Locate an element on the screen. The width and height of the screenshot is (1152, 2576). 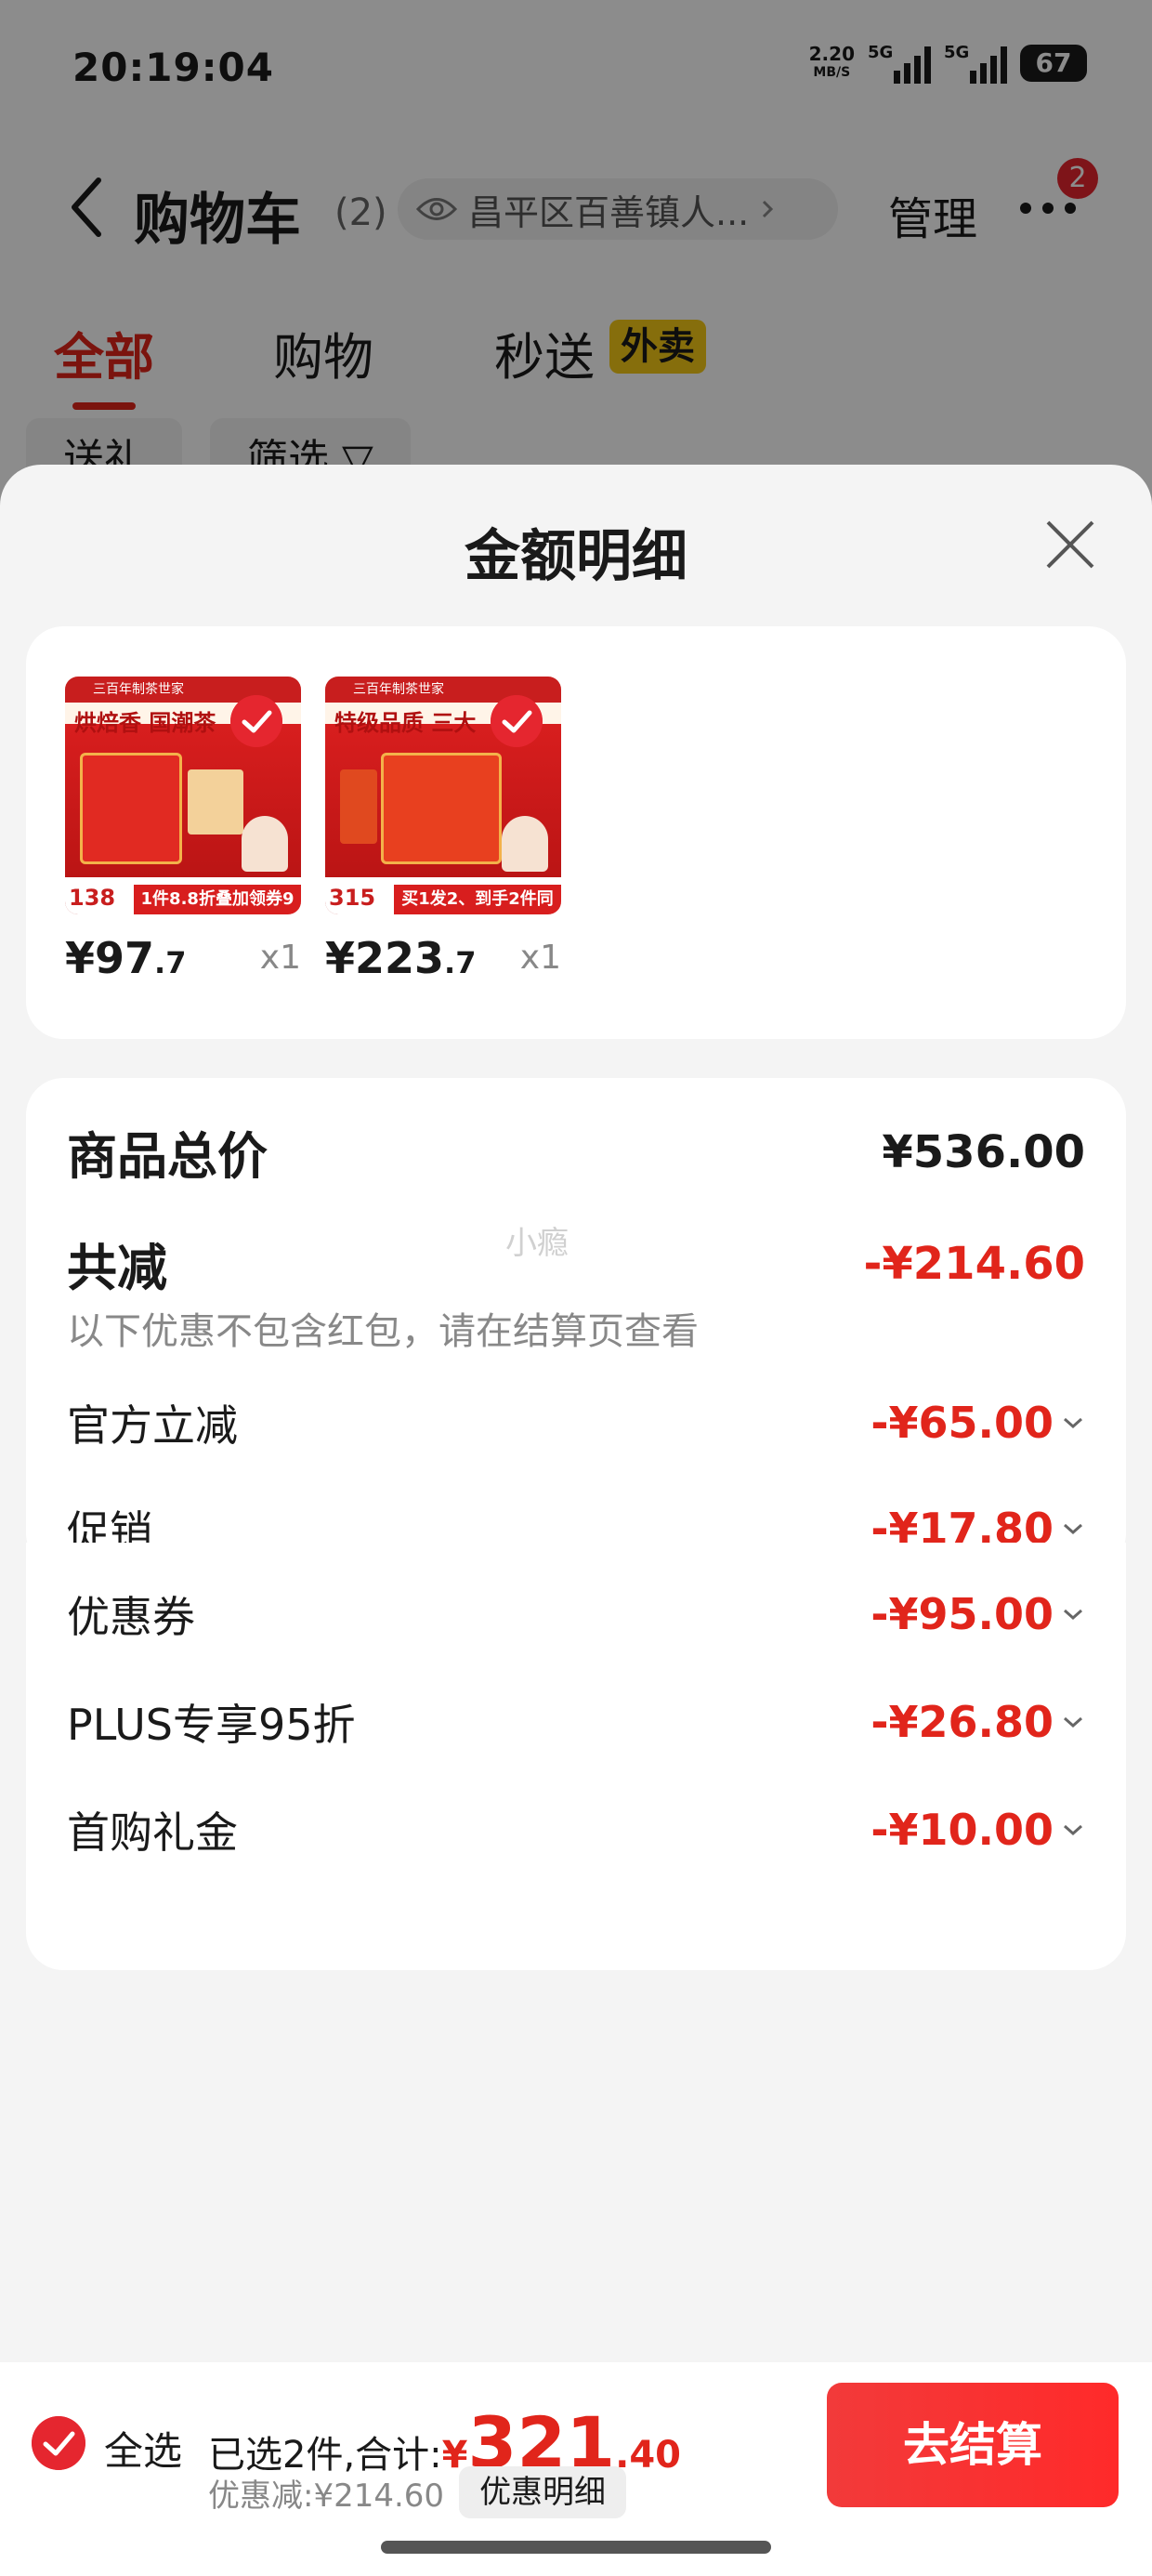
discount-row: 优惠券 -¥95.00 is located at coordinates (576, 1614).